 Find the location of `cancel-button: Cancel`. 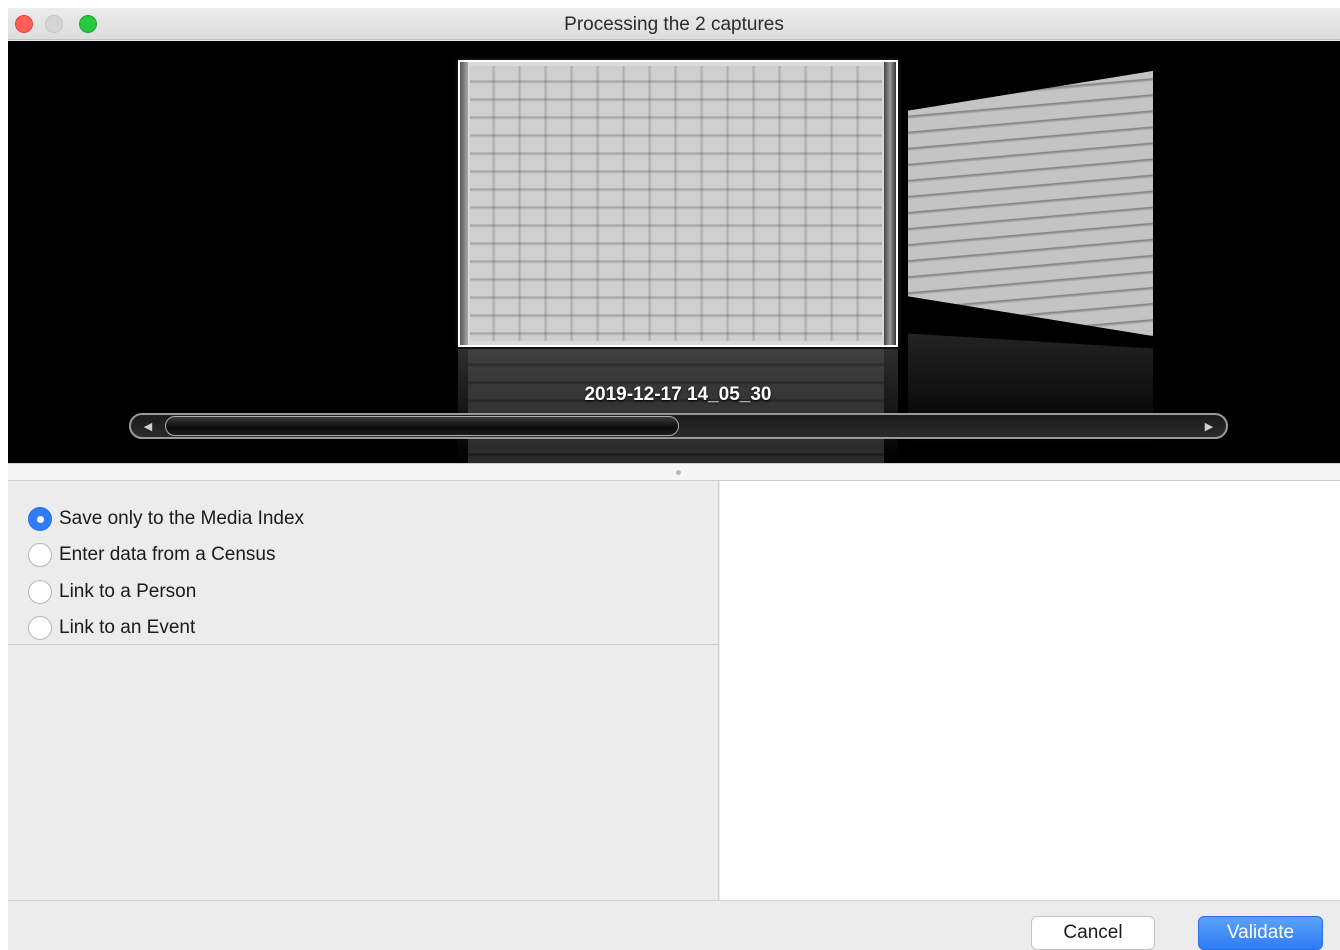

cancel-button: Cancel is located at coordinates (1093, 933).